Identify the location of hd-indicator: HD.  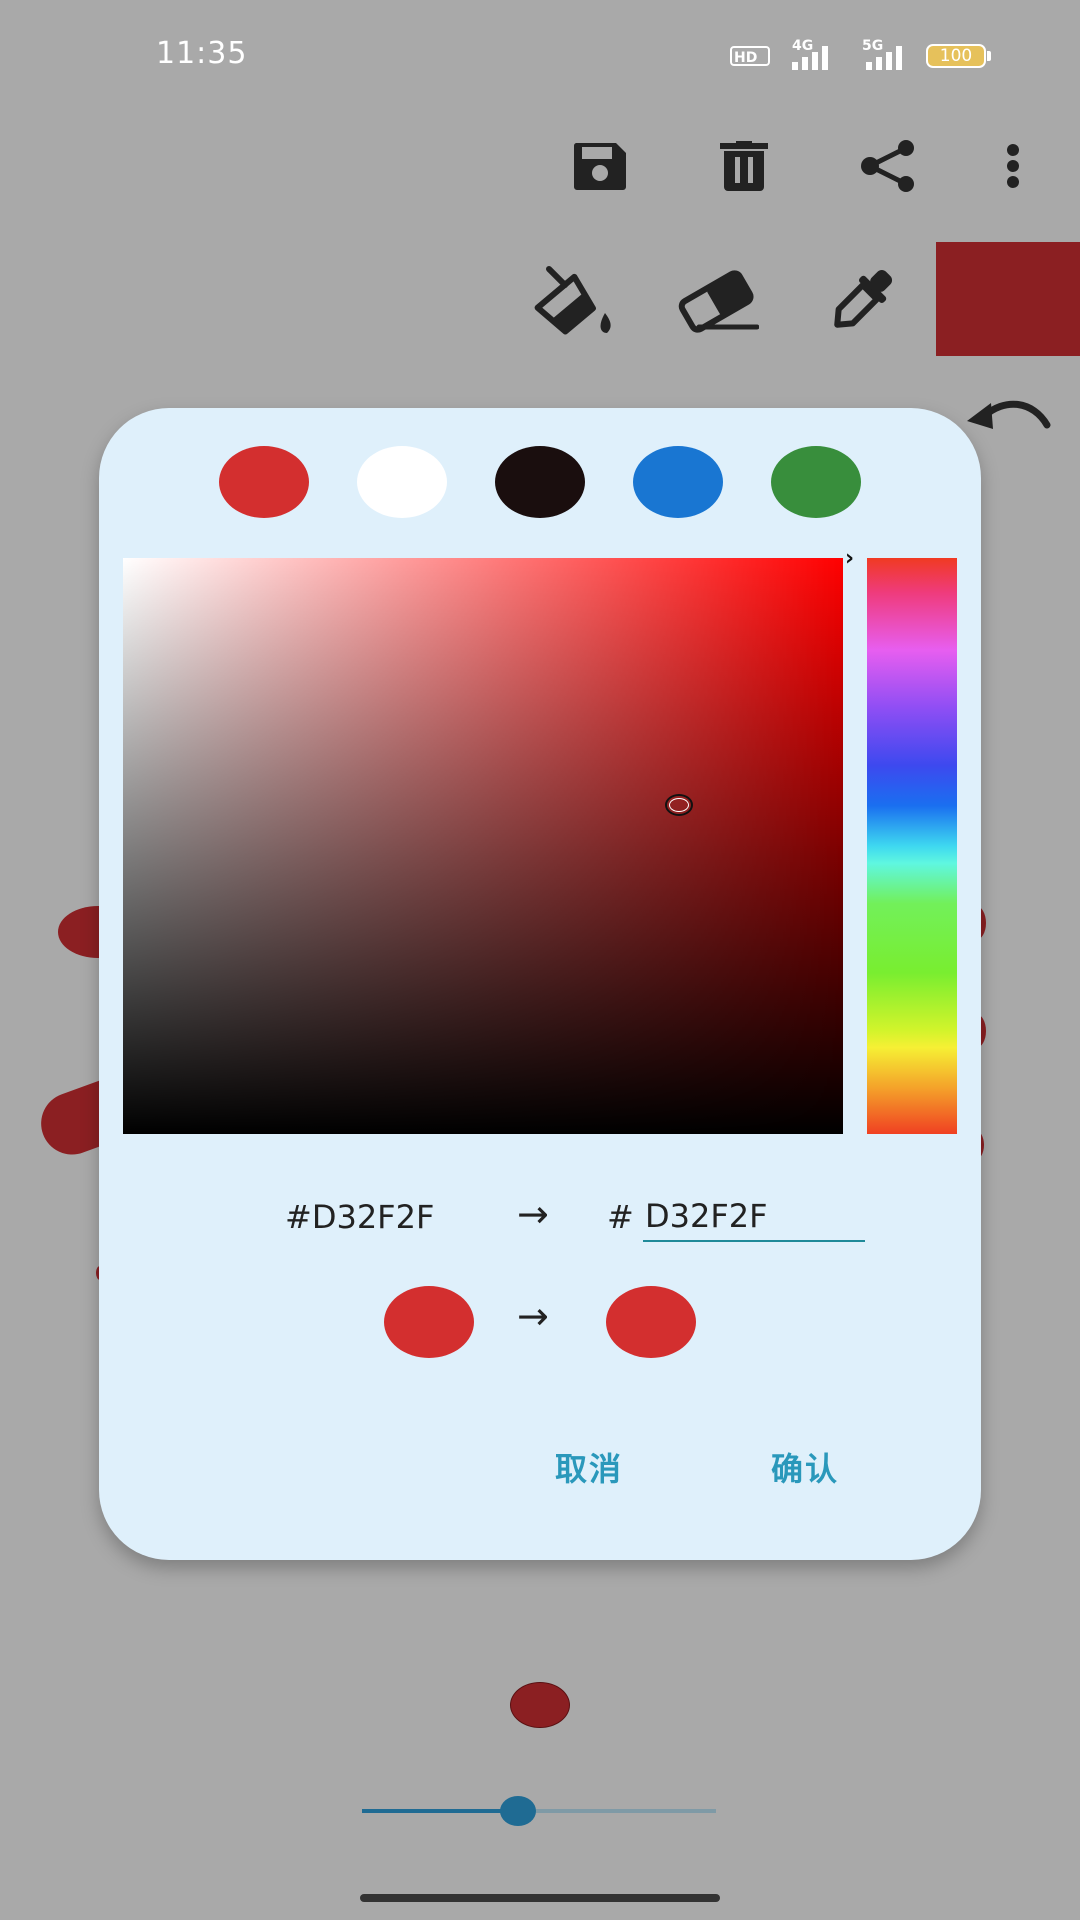
(750, 56).